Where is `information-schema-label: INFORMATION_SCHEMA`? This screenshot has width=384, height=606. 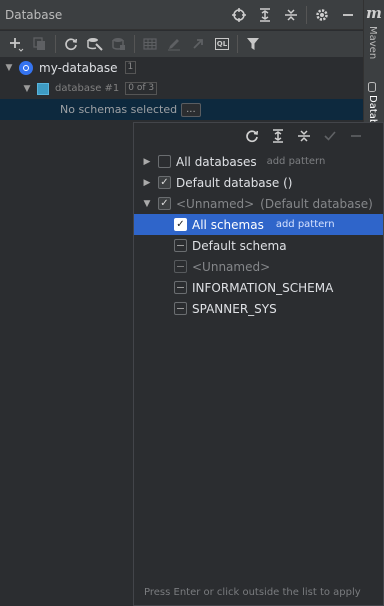 information-schema-label: INFORMATION_SCHEMA is located at coordinates (263, 287).